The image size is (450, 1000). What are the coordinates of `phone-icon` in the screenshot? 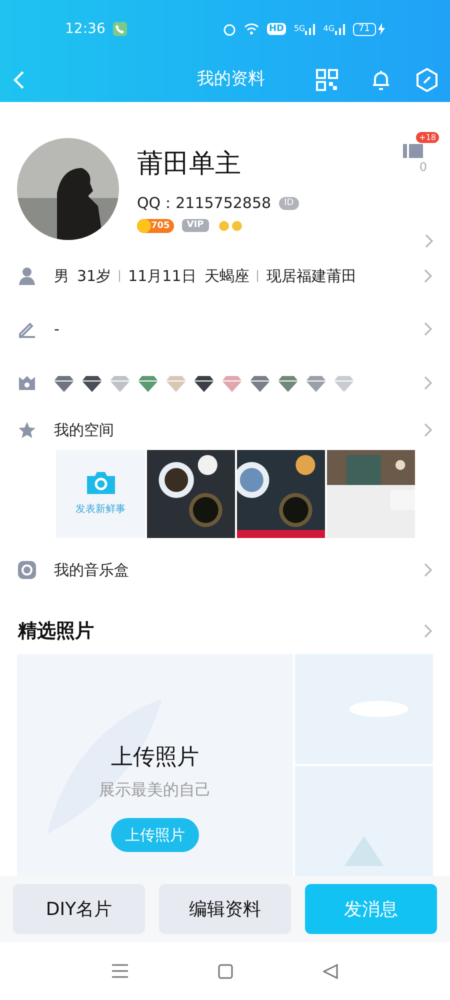 It's located at (120, 29).